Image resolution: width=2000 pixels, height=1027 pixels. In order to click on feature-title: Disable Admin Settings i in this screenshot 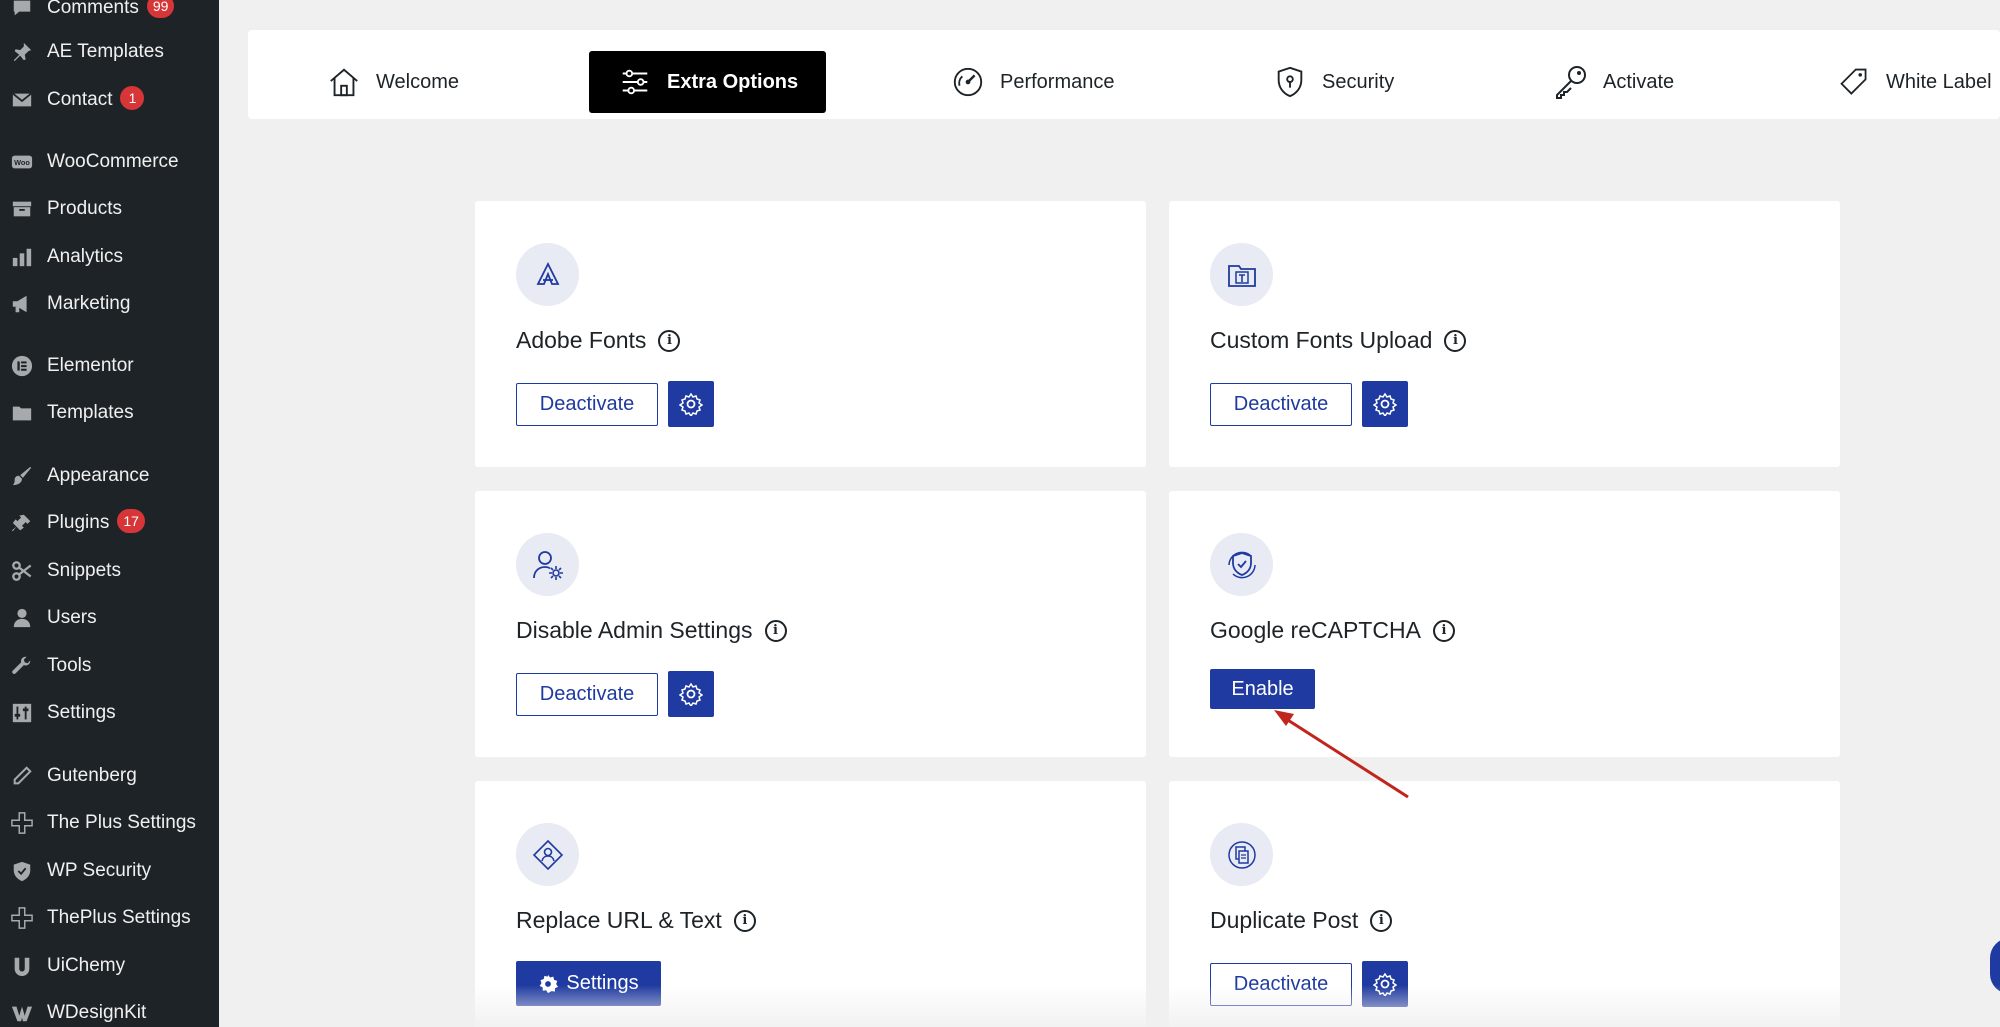, I will do `click(651, 630)`.